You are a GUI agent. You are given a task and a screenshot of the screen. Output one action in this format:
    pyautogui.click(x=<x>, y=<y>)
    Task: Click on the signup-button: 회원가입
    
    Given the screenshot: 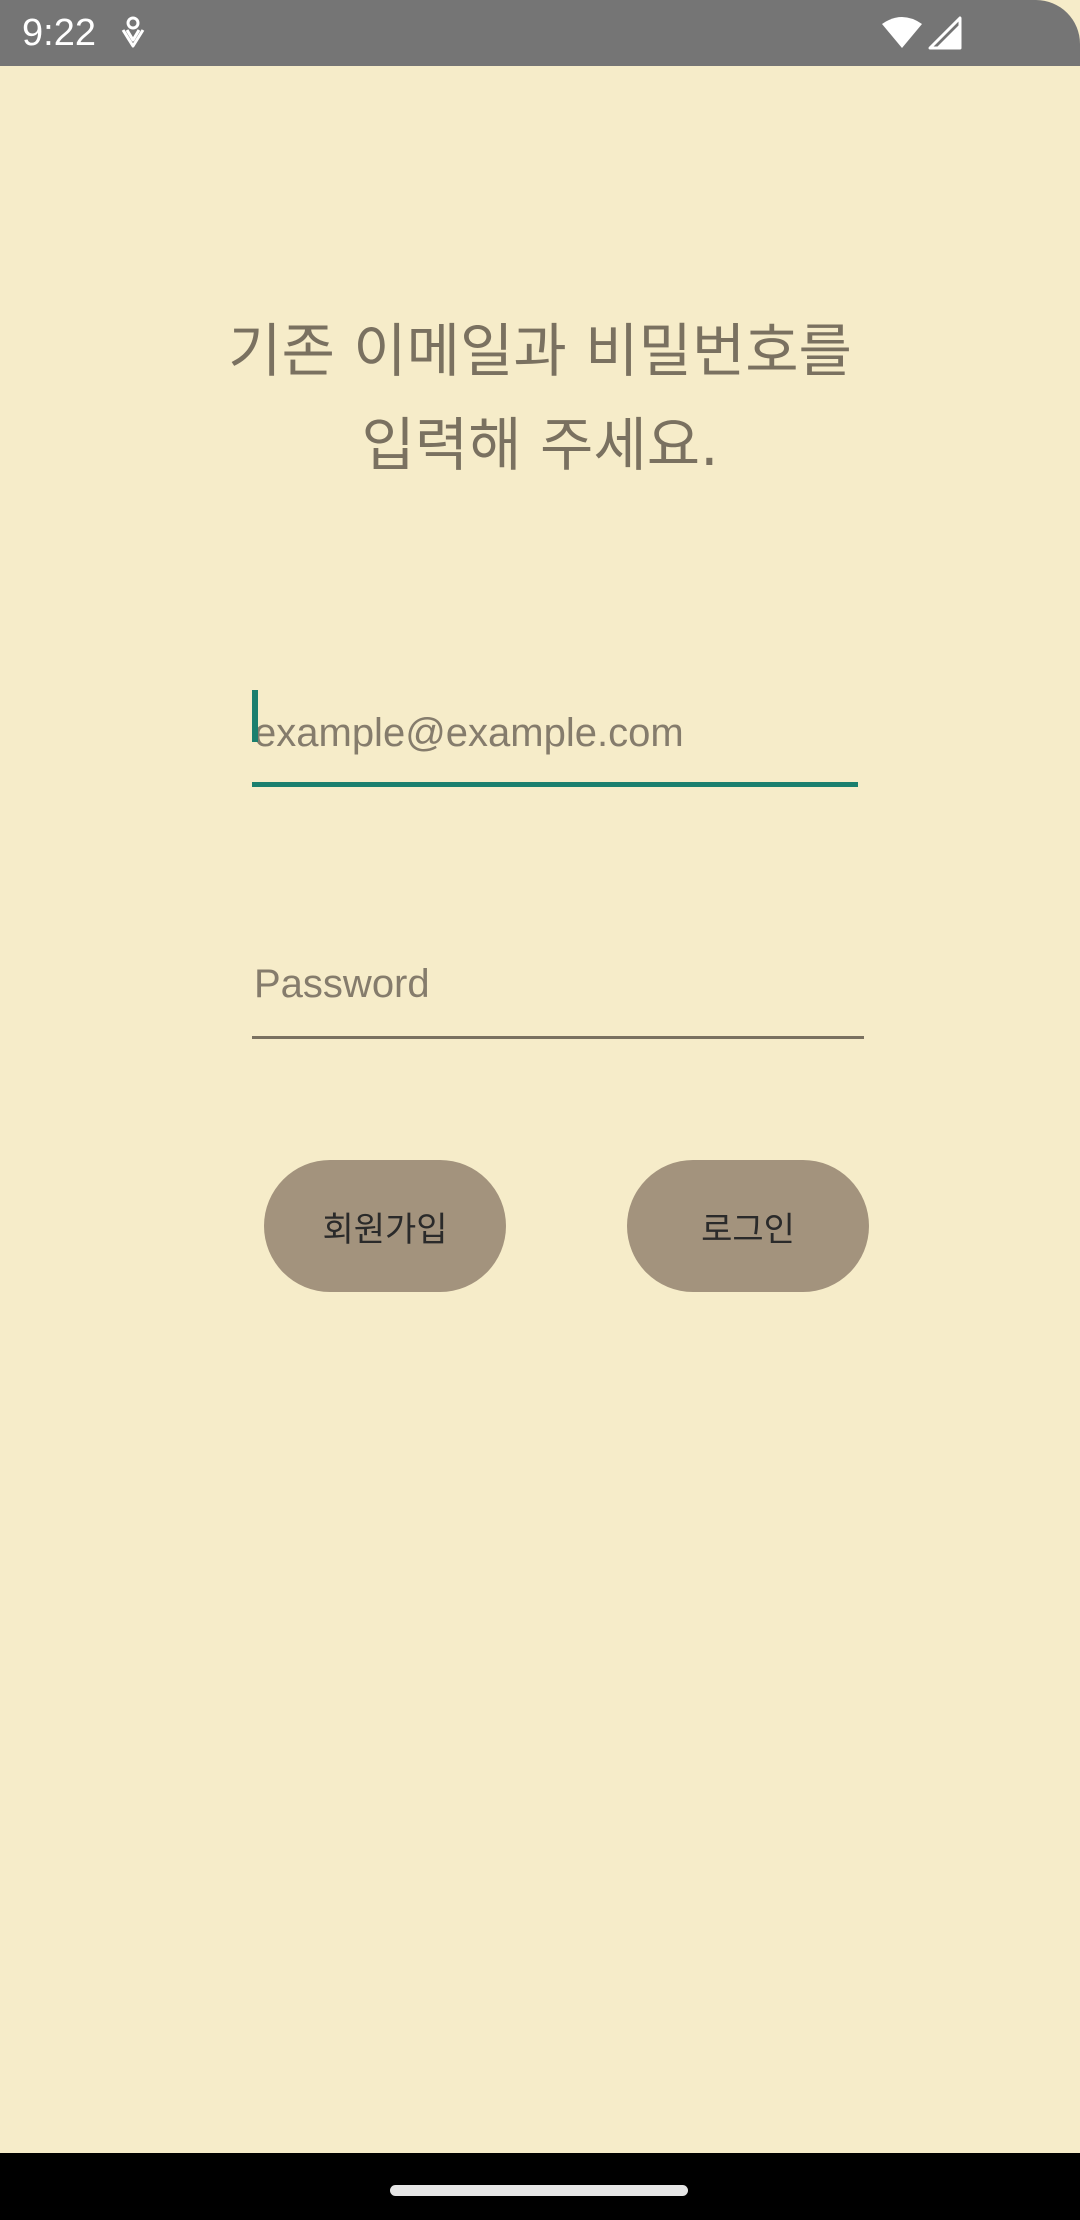 What is the action you would take?
    pyautogui.click(x=385, y=1226)
    